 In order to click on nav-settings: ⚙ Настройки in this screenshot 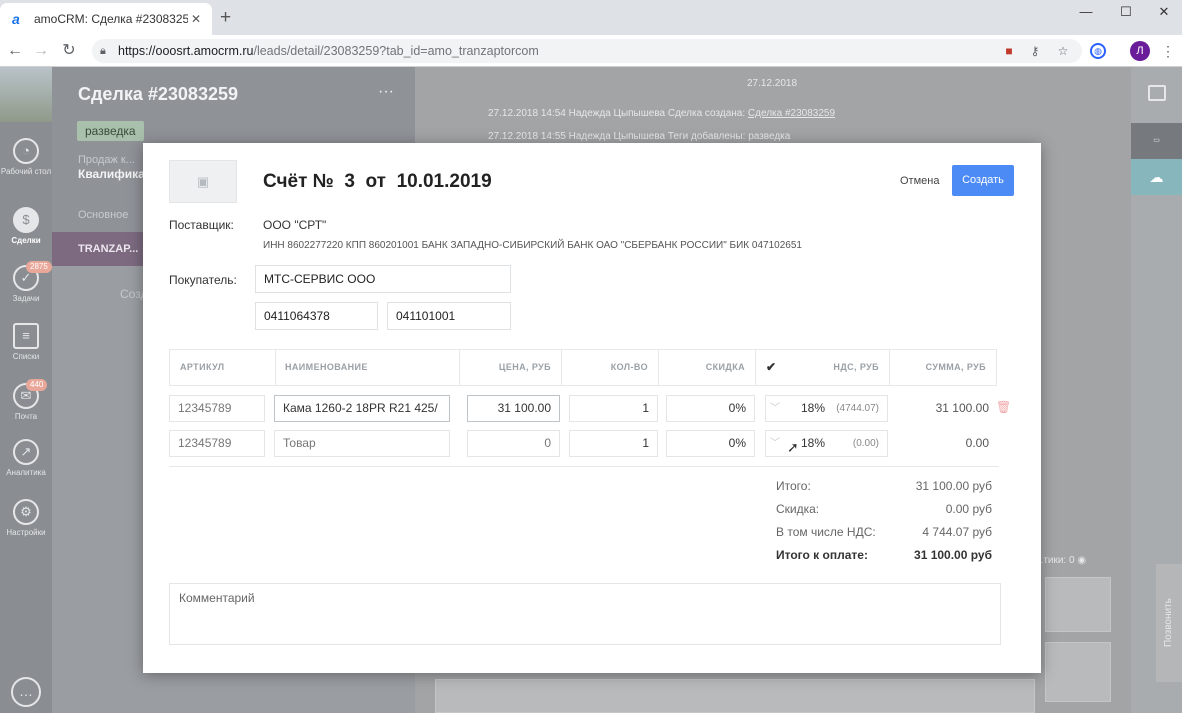, I will do `click(26, 518)`.